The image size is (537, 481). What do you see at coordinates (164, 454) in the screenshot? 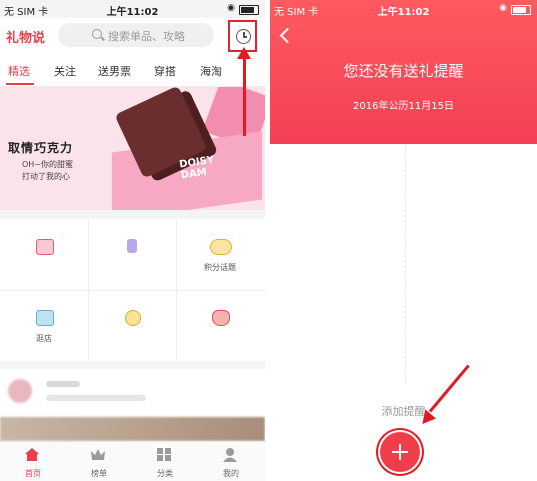
I see `category-icon` at bounding box center [164, 454].